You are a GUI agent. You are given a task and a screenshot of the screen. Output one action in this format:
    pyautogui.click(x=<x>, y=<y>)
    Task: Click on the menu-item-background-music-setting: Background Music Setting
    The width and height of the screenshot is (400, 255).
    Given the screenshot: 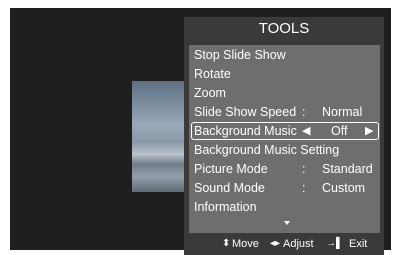 What is the action you would take?
    pyautogui.click(x=284, y=150)
    